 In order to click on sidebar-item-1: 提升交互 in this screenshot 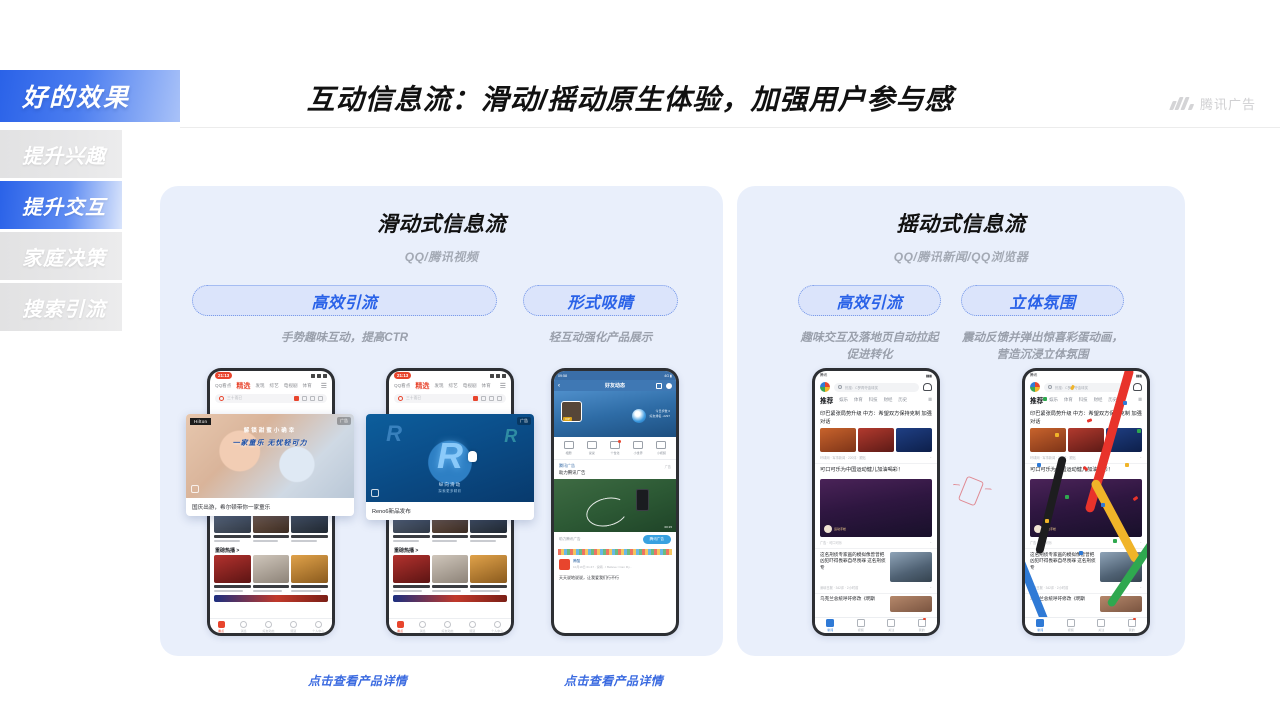, I will do `click(61, 205)`.